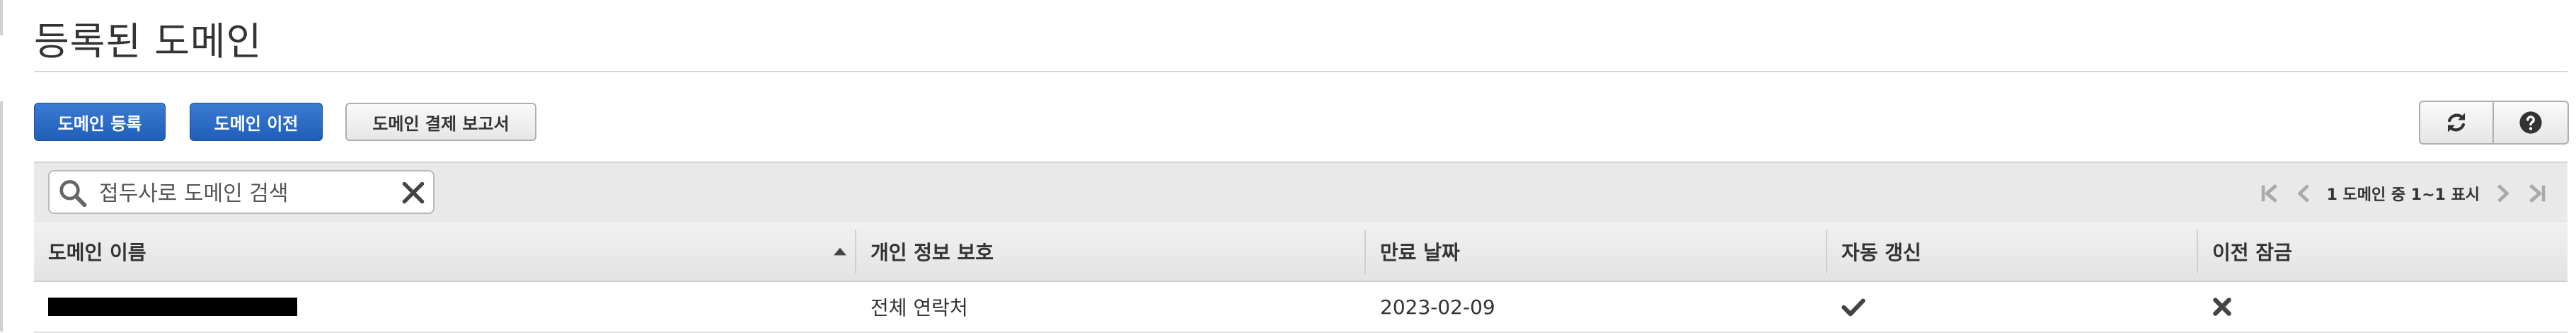  Describe the element at coordinates (2303, 193) in the screenshot. I see `previous-page-icon` at that location.